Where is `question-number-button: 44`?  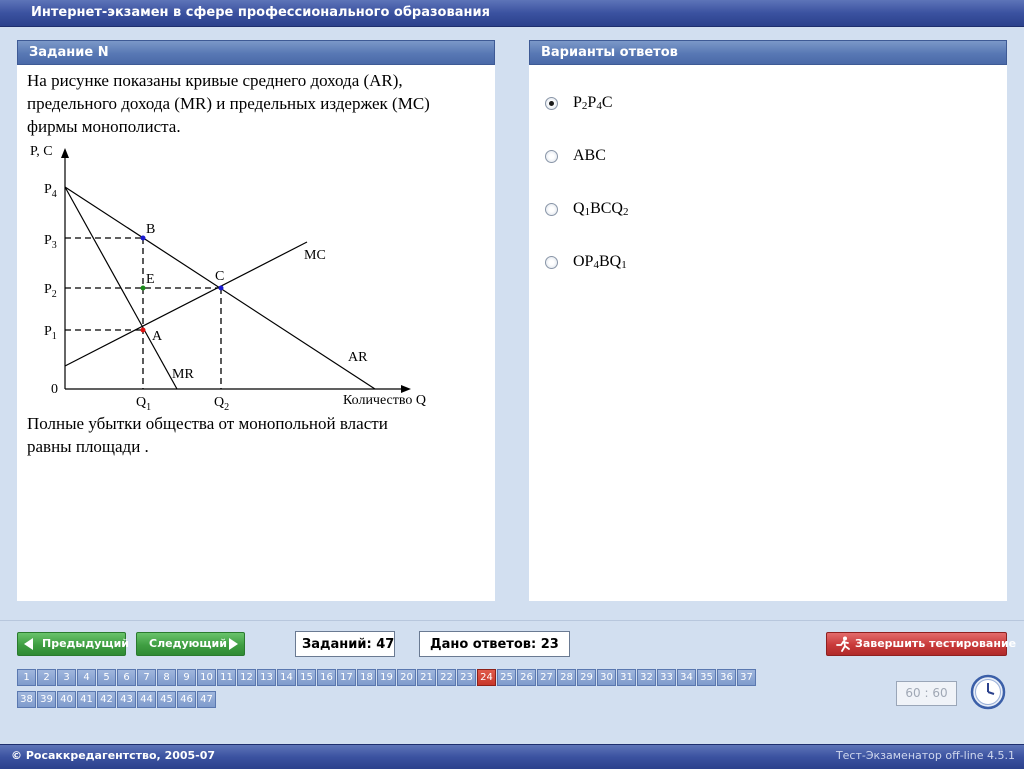
question-number-button: 44 is located at coordinates (146, 699).